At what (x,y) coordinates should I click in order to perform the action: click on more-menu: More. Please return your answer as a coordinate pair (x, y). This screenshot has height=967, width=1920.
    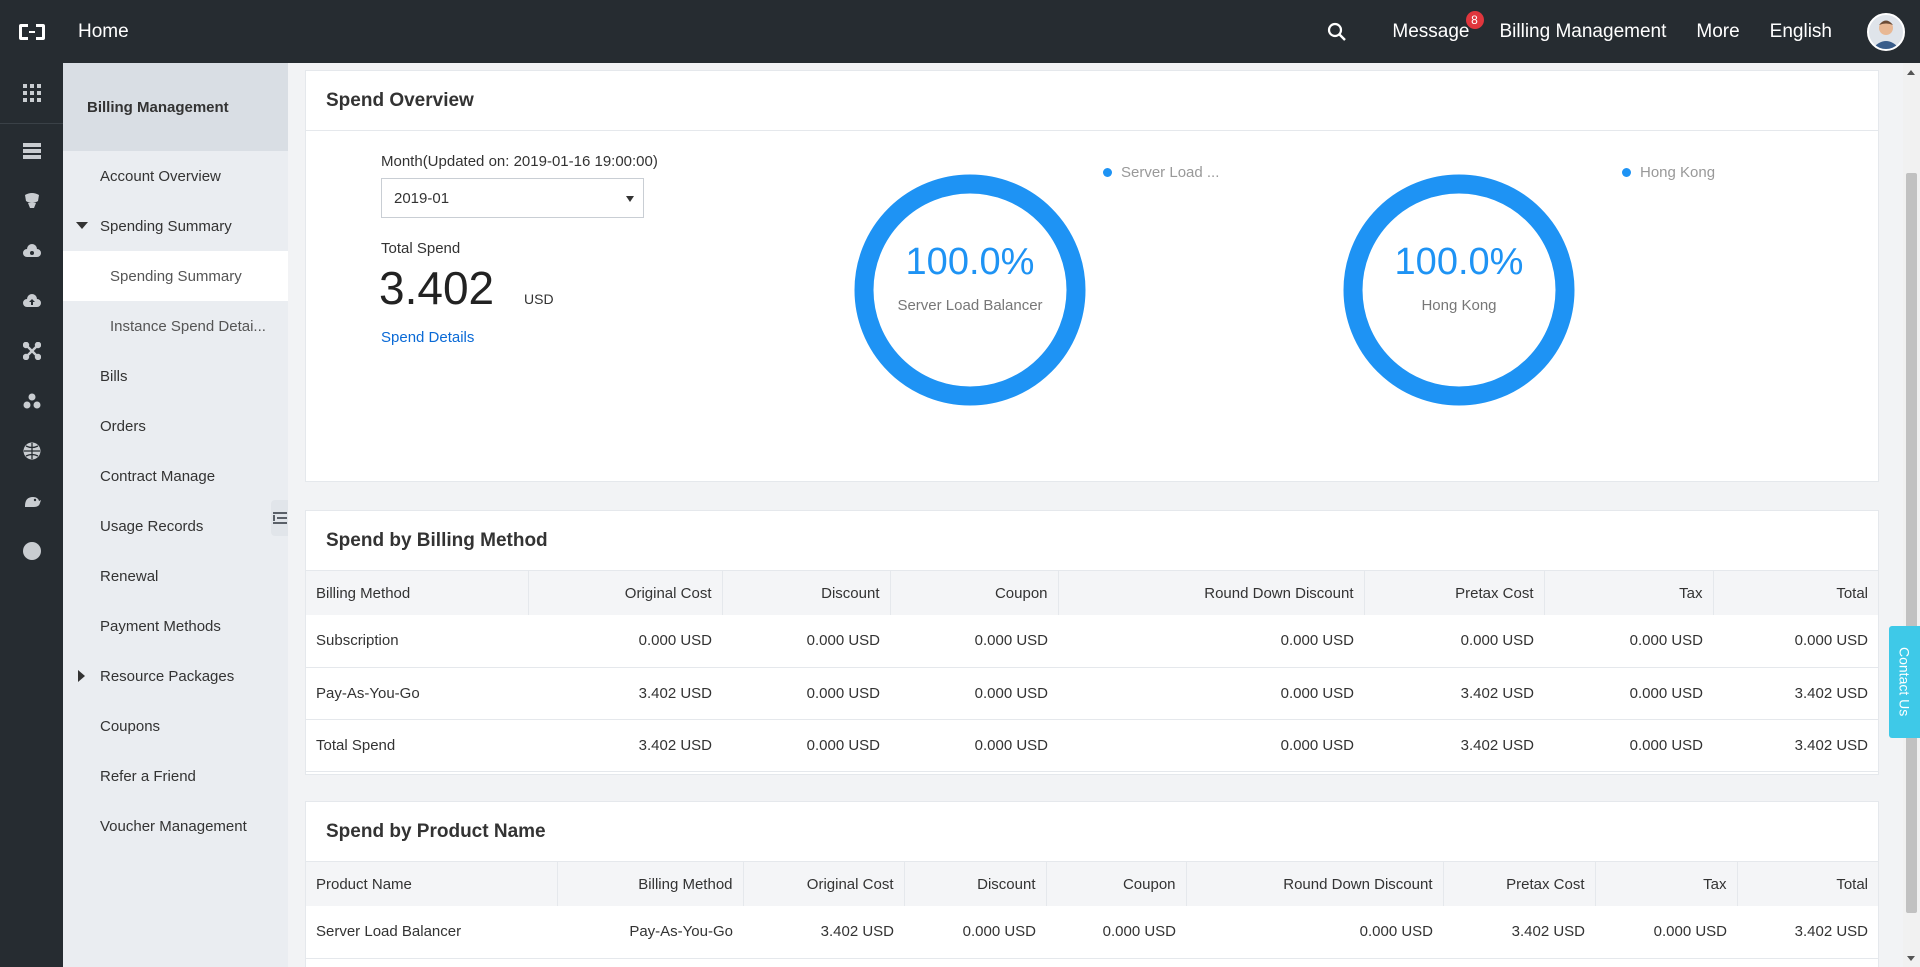
    Looking at the image, I should click on (1717, 32).